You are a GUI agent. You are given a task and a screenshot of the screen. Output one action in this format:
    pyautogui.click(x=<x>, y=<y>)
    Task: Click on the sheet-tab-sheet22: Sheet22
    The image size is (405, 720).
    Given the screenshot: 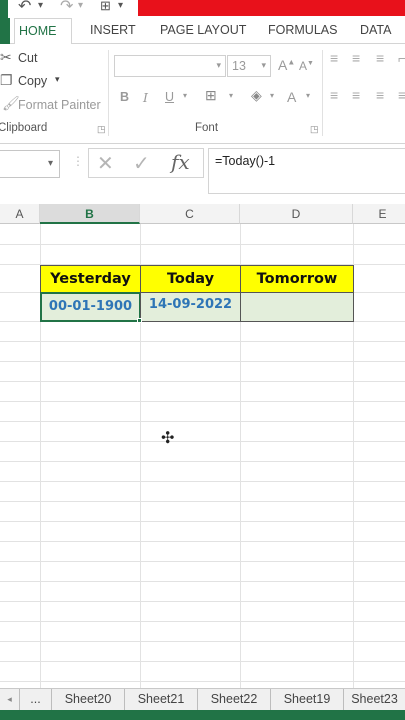 What is the action you would take?
    pyautogui.click(x=234, y=700)
    